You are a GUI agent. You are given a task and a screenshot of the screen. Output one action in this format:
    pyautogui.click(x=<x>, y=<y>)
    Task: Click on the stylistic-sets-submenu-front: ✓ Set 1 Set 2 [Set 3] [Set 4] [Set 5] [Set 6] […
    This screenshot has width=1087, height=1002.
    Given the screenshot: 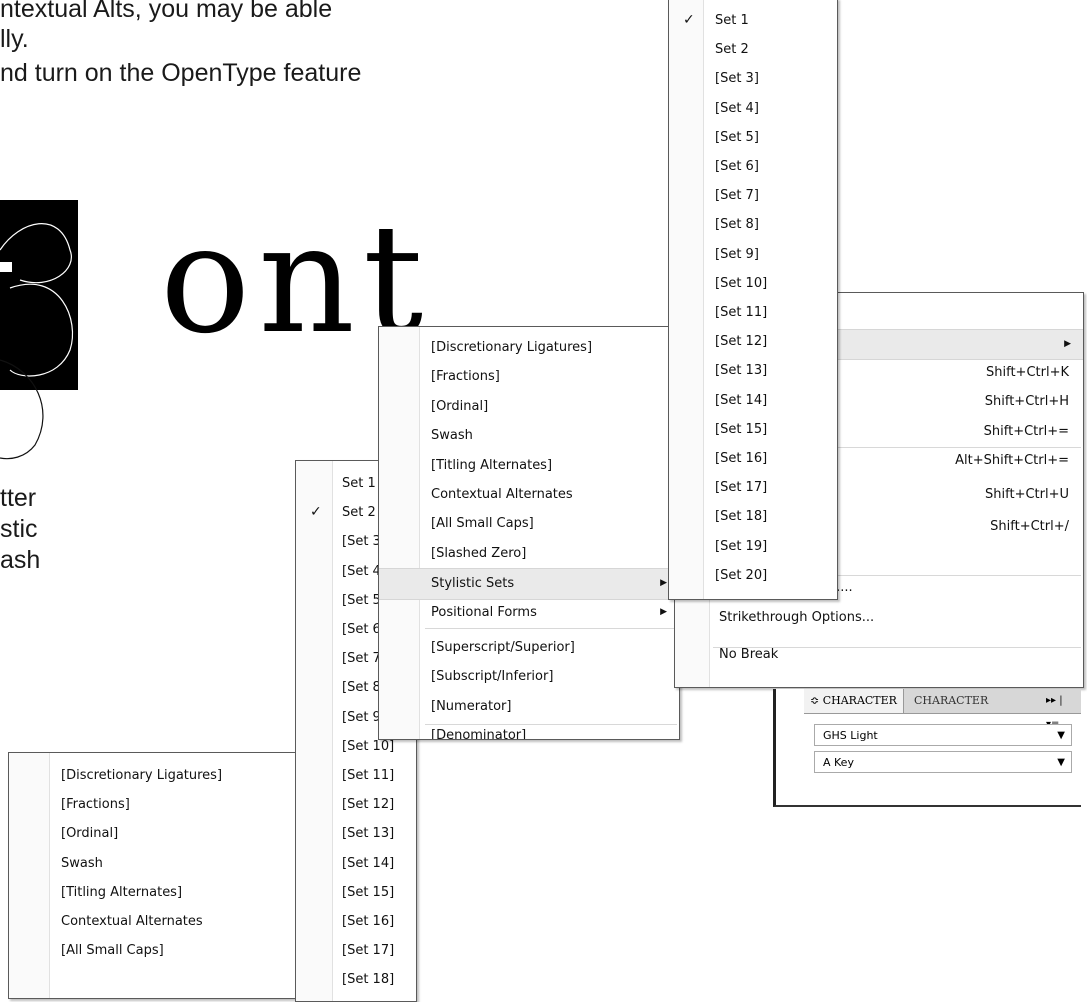 What is the action you would take?
    pyautogui.click(x=753, y=300)
    